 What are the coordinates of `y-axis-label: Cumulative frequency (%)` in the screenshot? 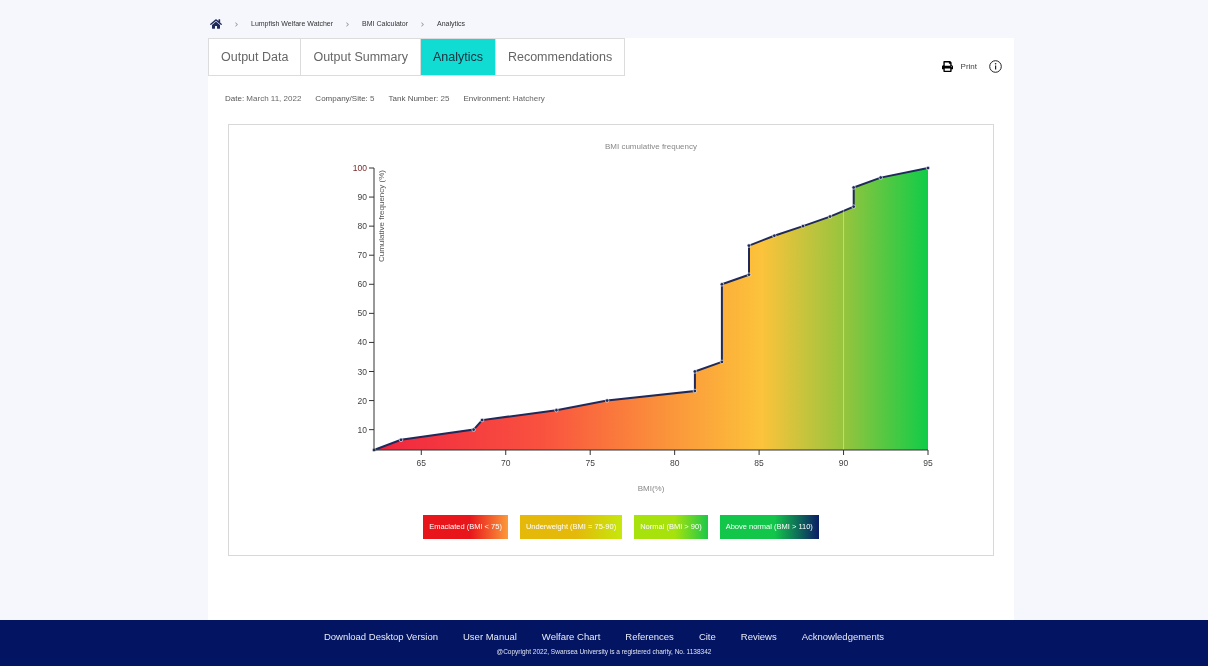 It's located at (381, 216).